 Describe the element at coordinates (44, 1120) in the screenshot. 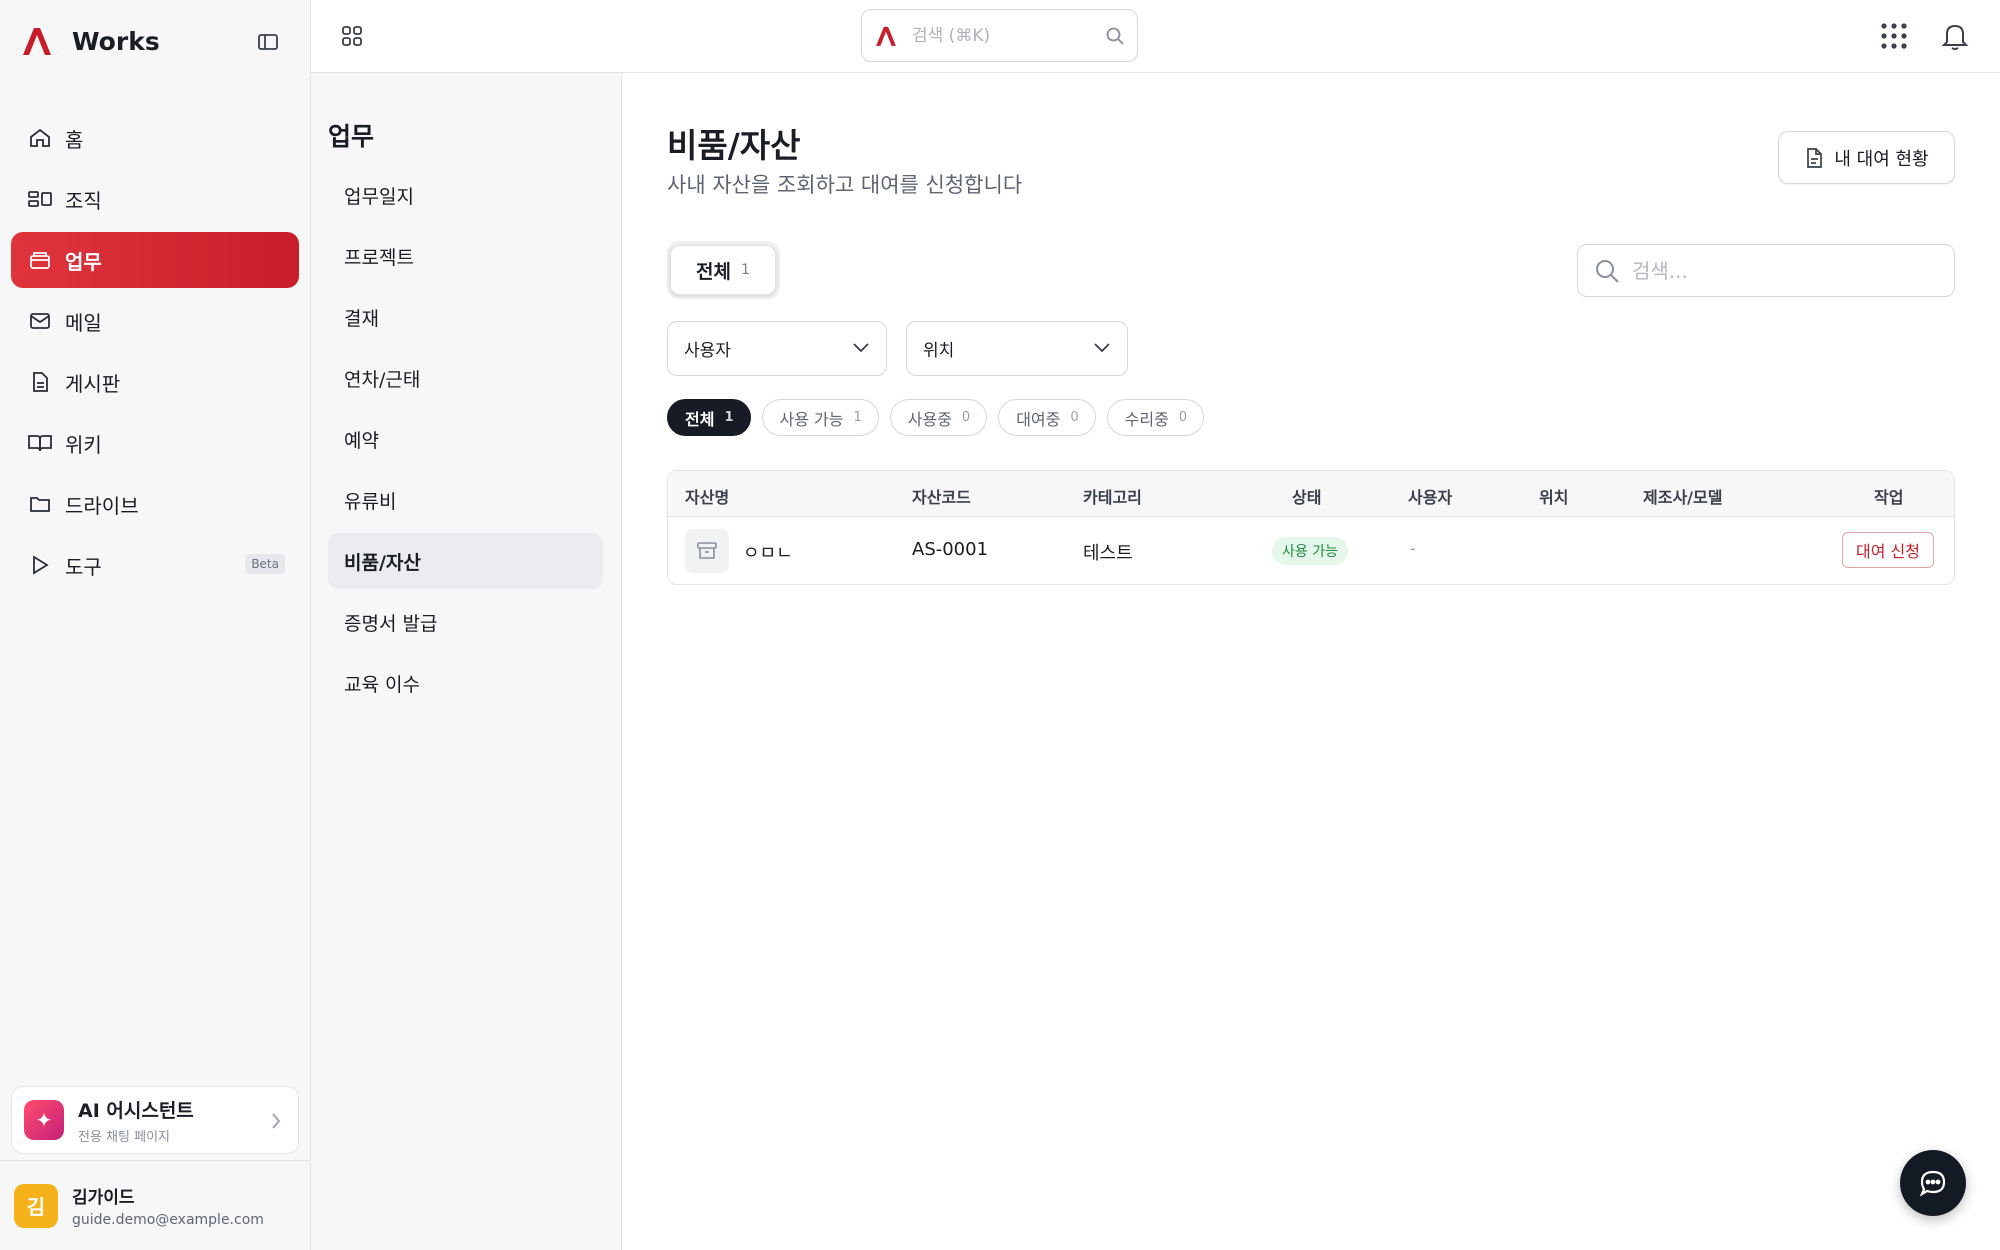

I see `sparkle-icon: ✦` at that location.